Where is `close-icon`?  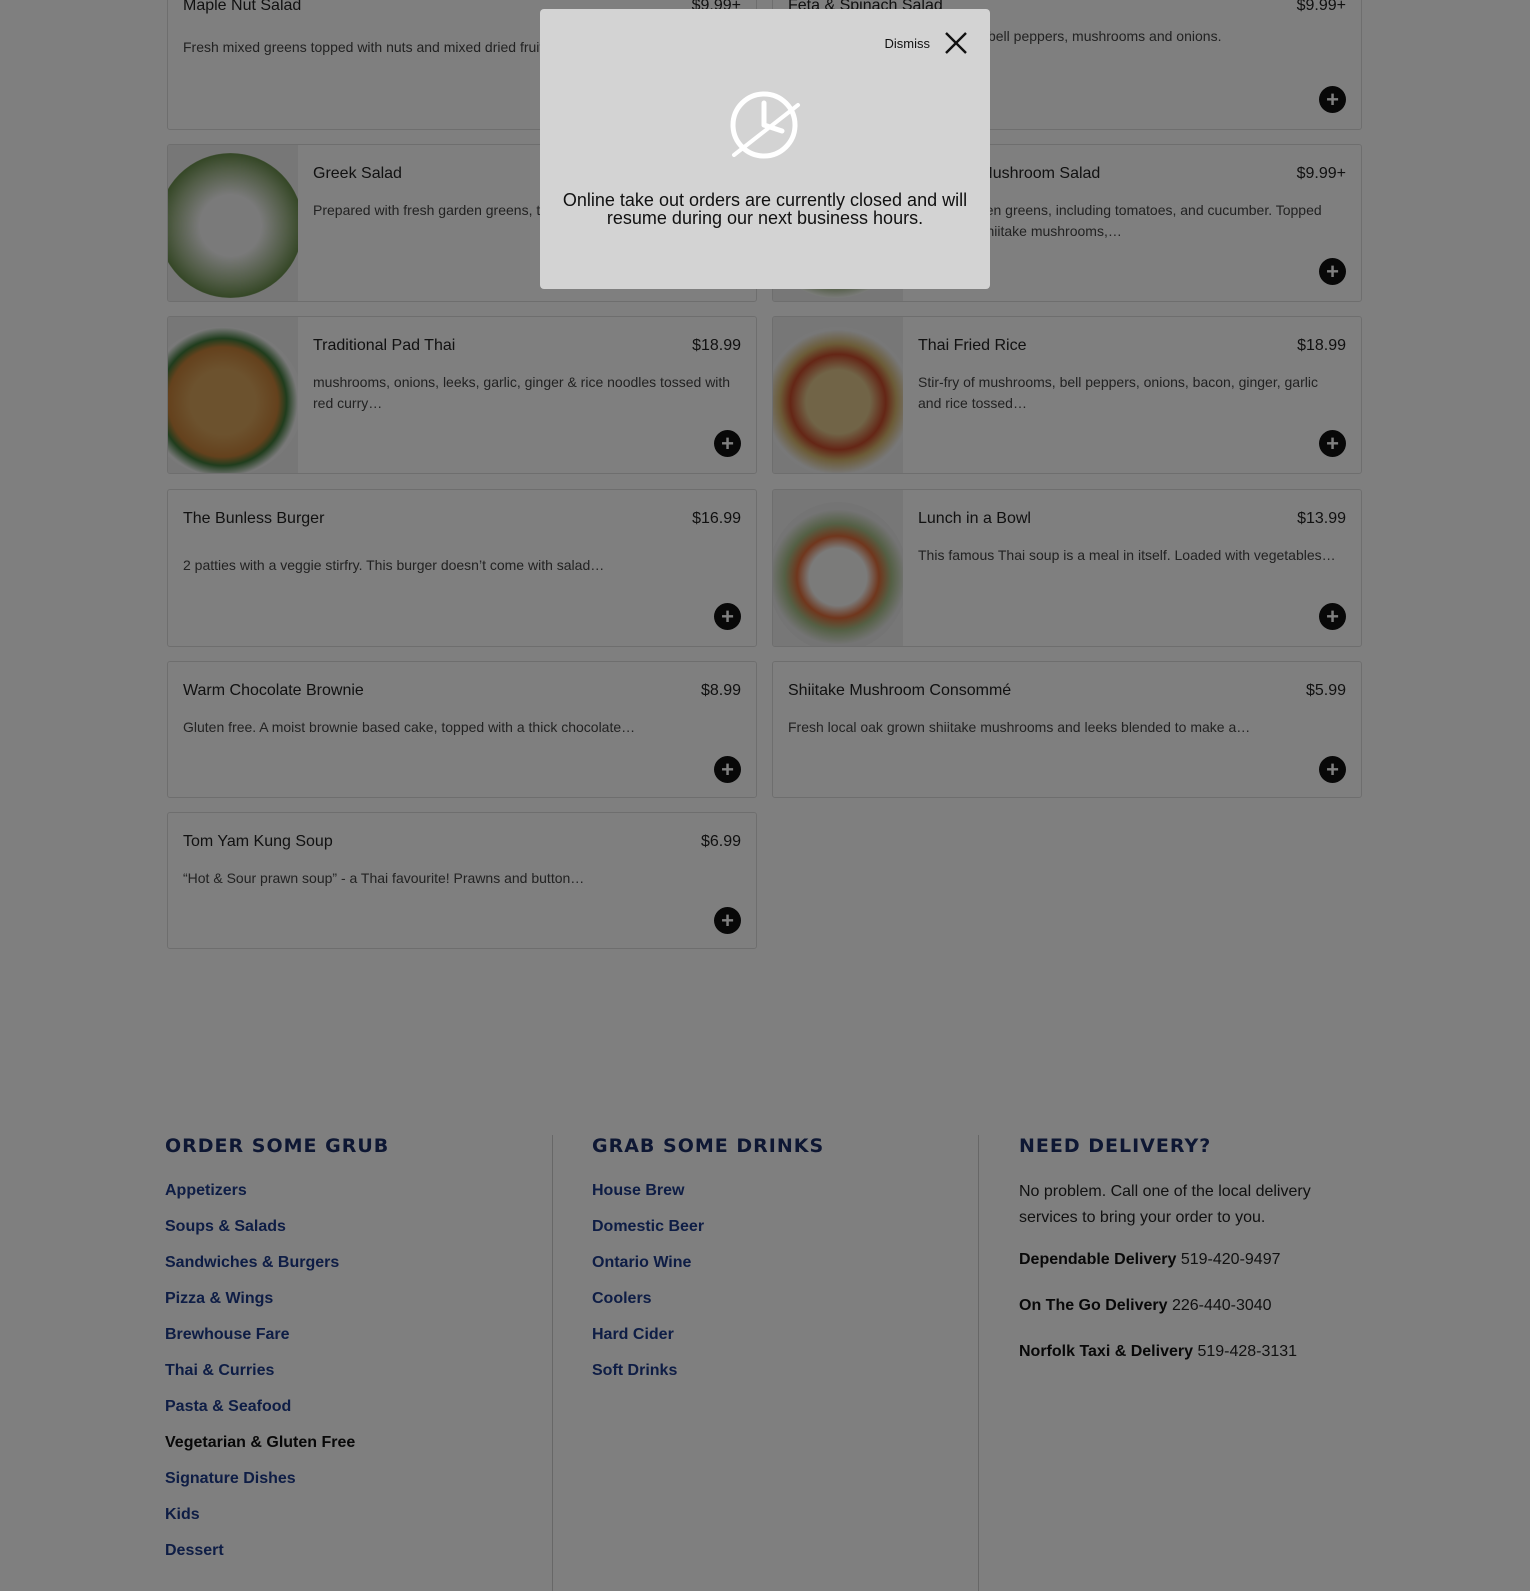 close-icon is located at coordinates (956, 43).